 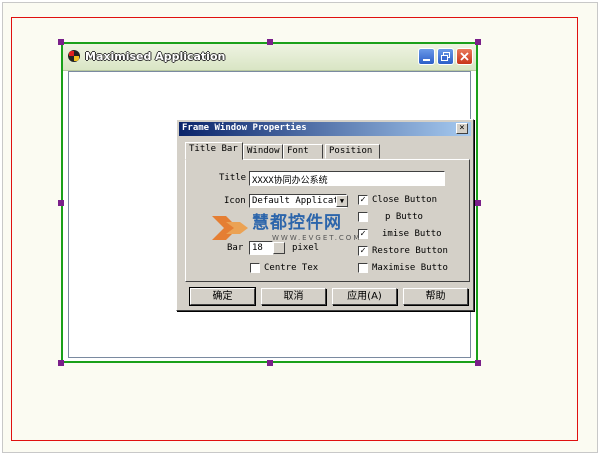 What do you see at coordinates (214, 151) in the screenshot?
I see `tab-title-bar: Title Bar` at bounding box center [214, 151].